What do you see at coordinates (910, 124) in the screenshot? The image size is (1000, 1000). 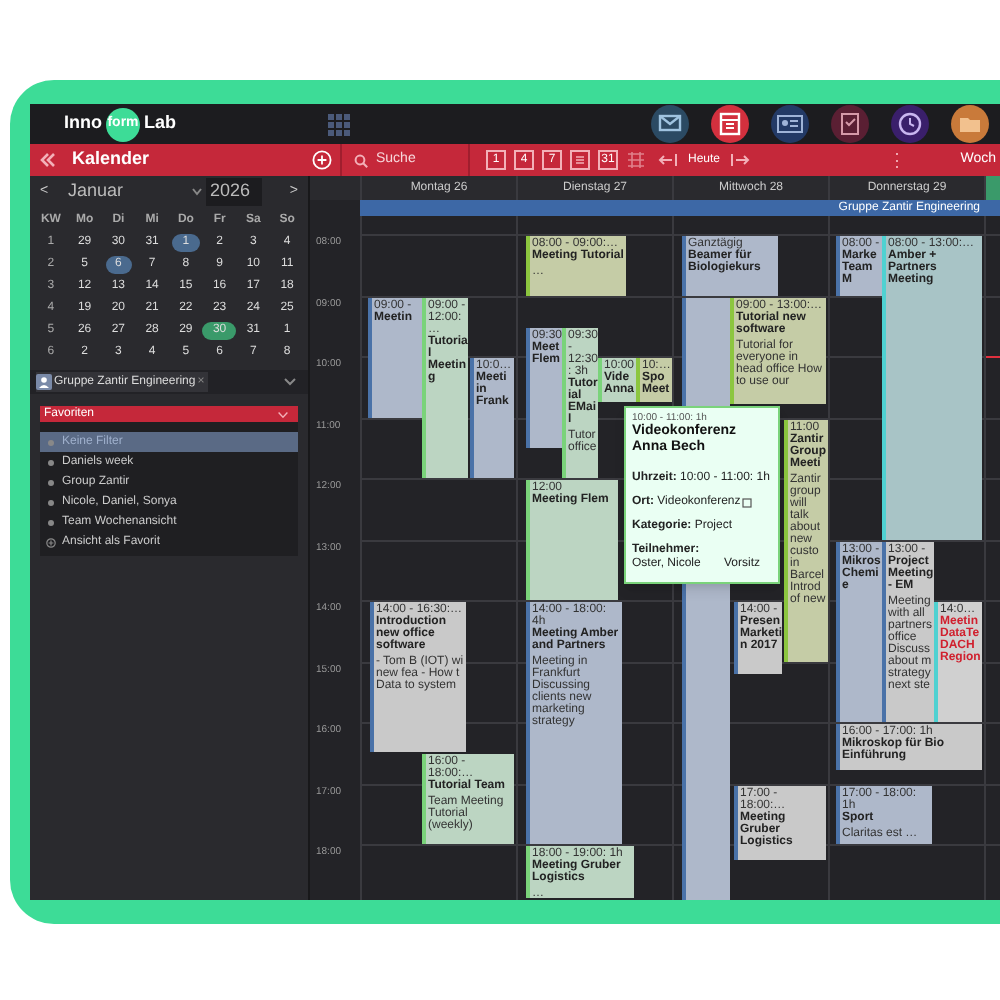 I see `clock-icon` at bounding box center [910, 124].